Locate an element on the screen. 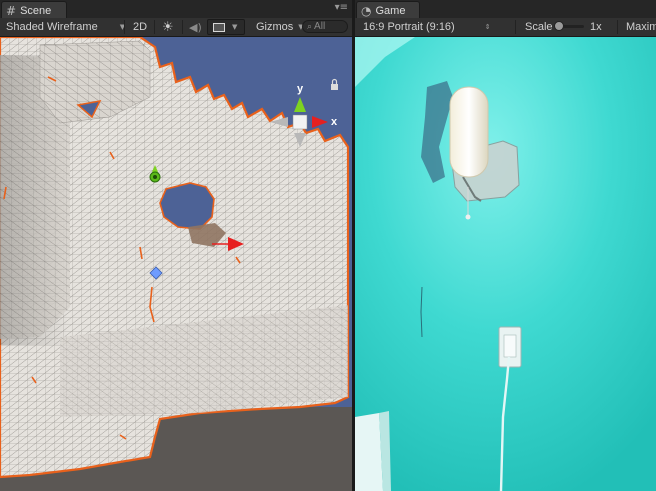 The image size is (656, 491). gizmo-x-label: x is located at coordinates (334, 122).